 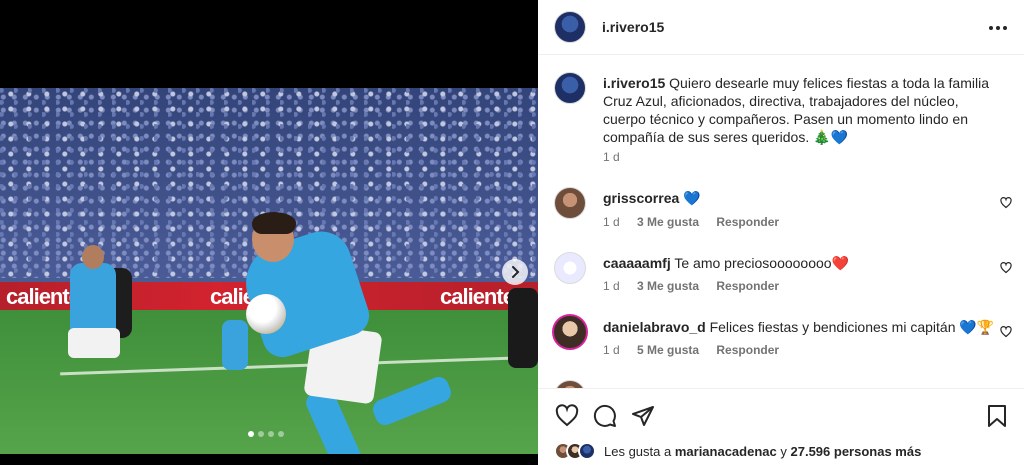 What do you see at coordinates (641, 198) in the screenshot?
I see `comment-username: grisscorrea` at bounding box center [641, 198].